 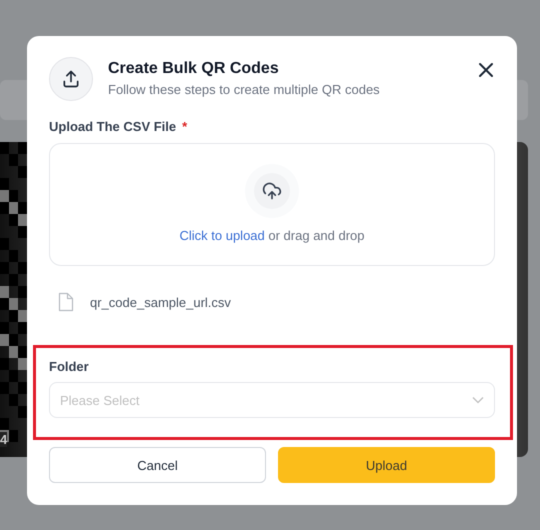 What do you see at coordinates (71, 79) in the screenshot?
I see `upload-icon` at bounding box center [71, 79].